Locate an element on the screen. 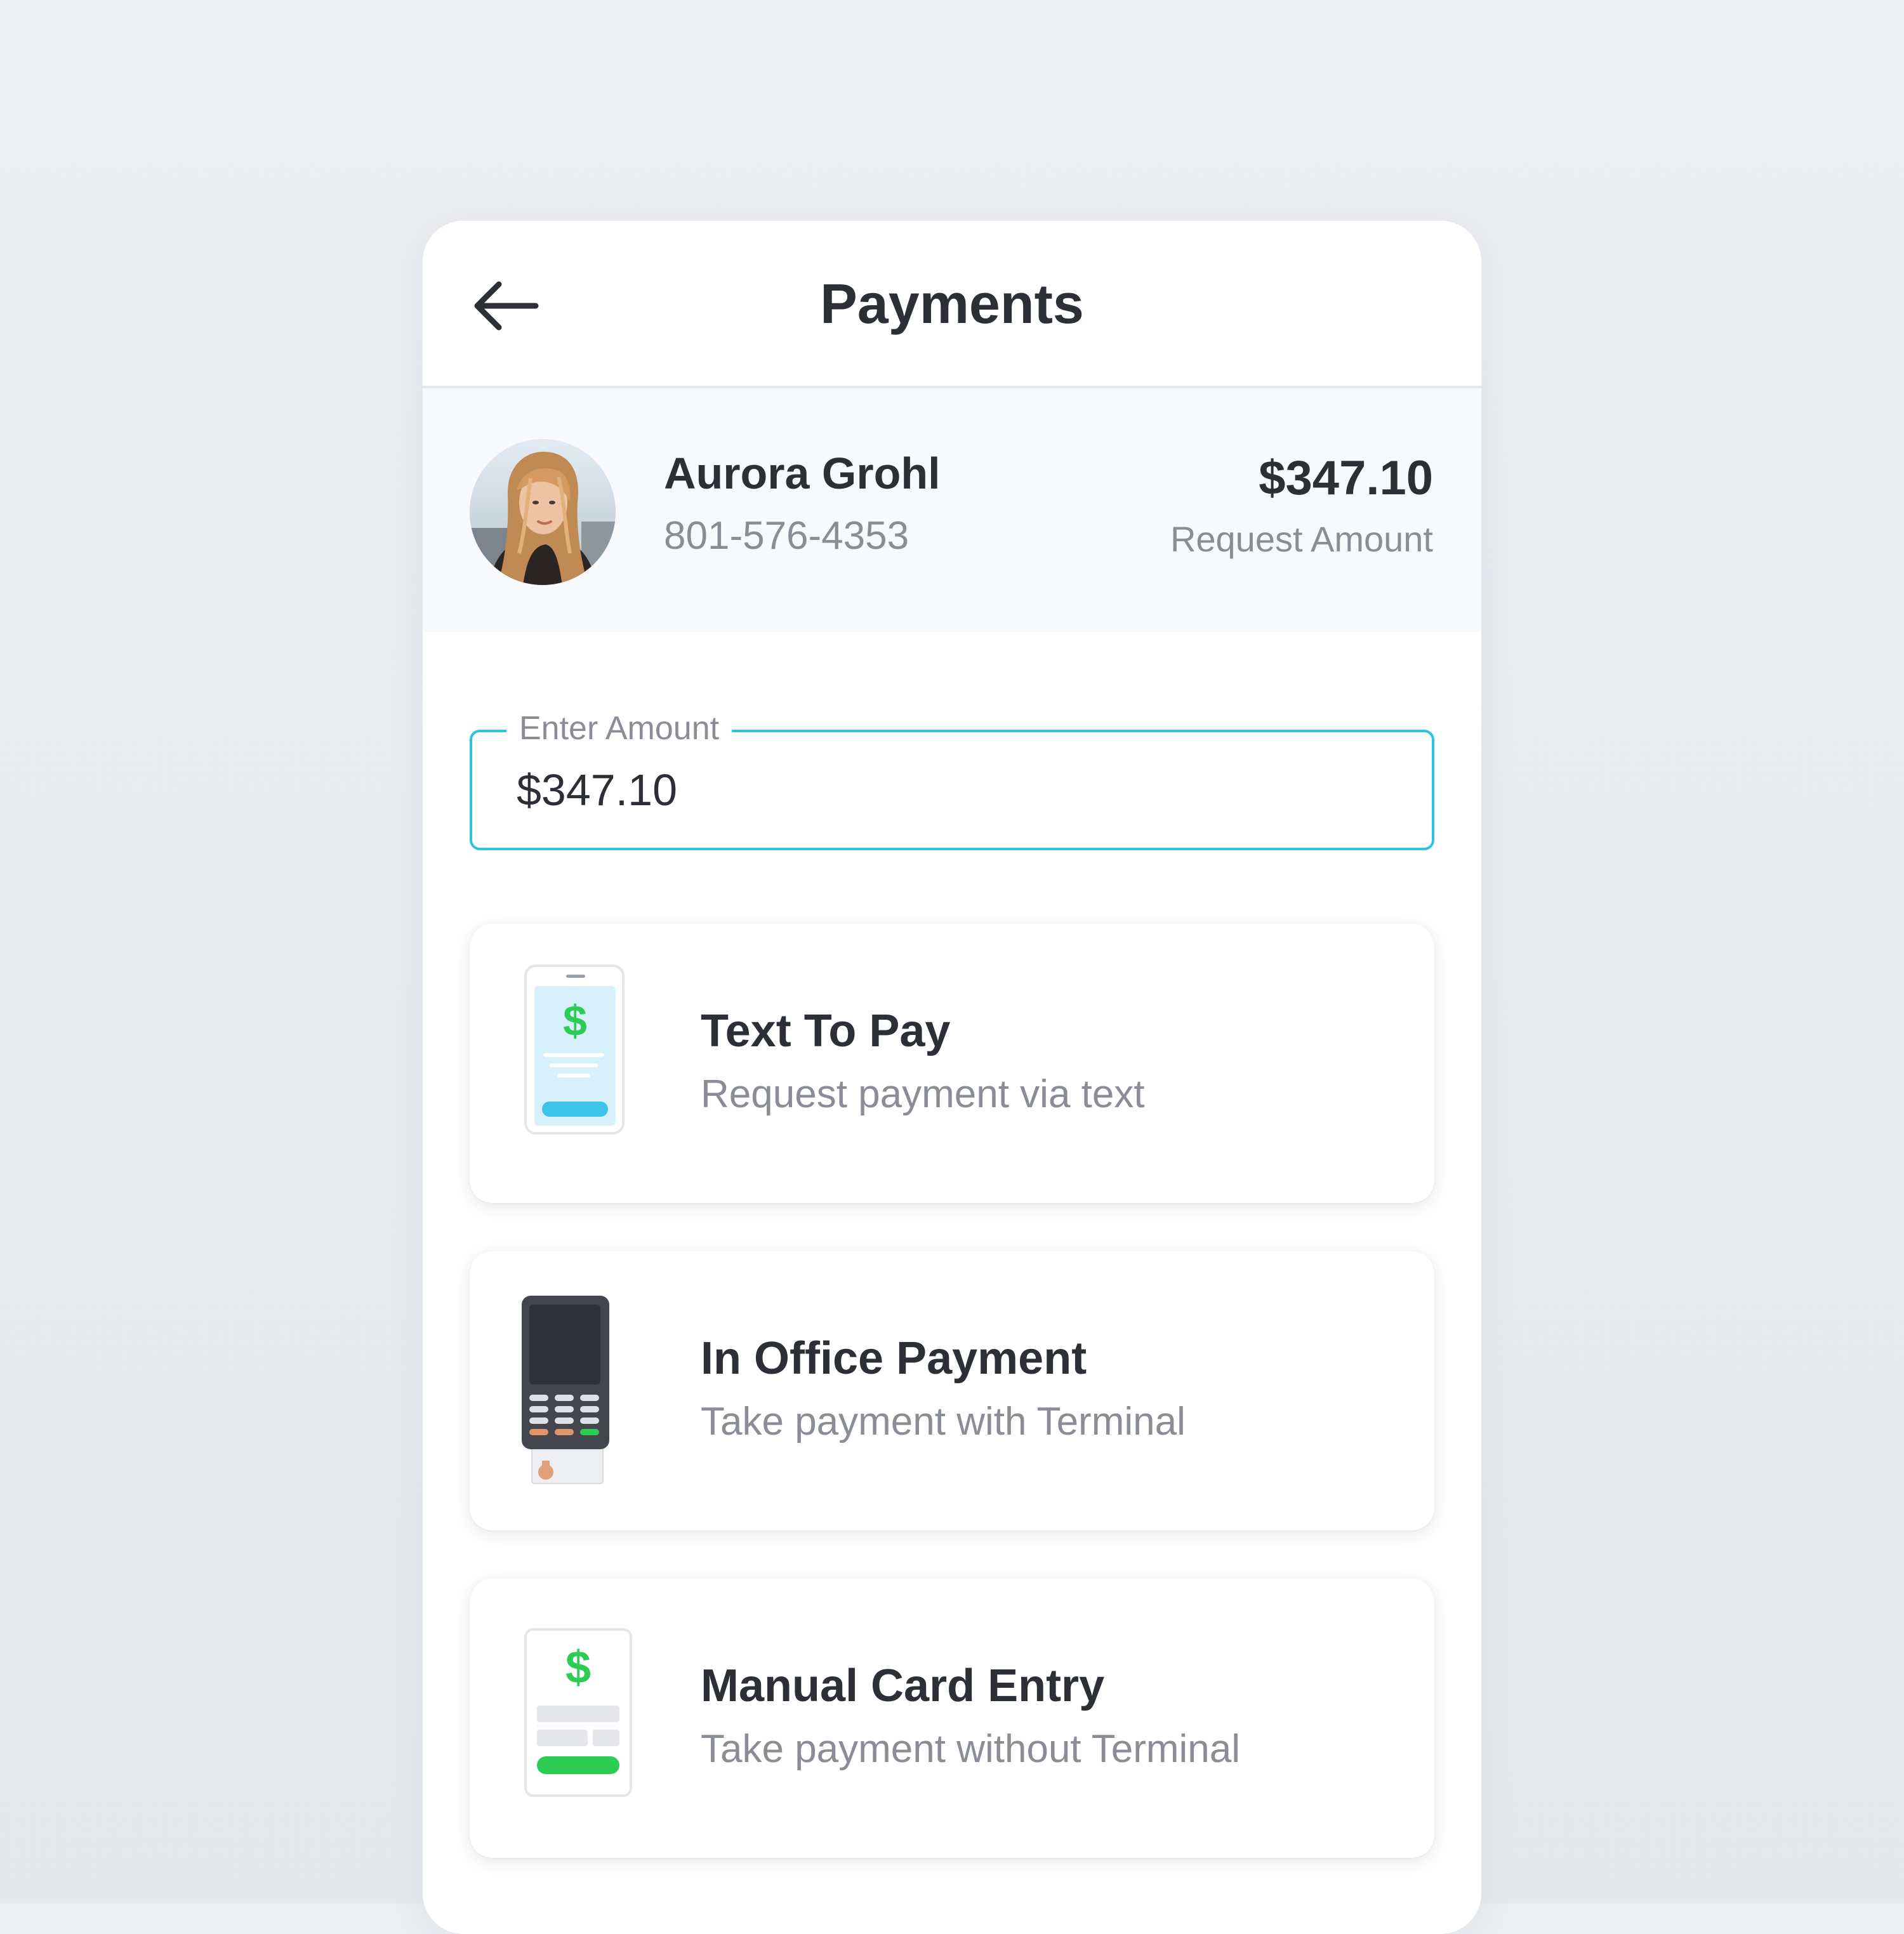  amount-field: Enter Amount is located at coordinates (952, 778).